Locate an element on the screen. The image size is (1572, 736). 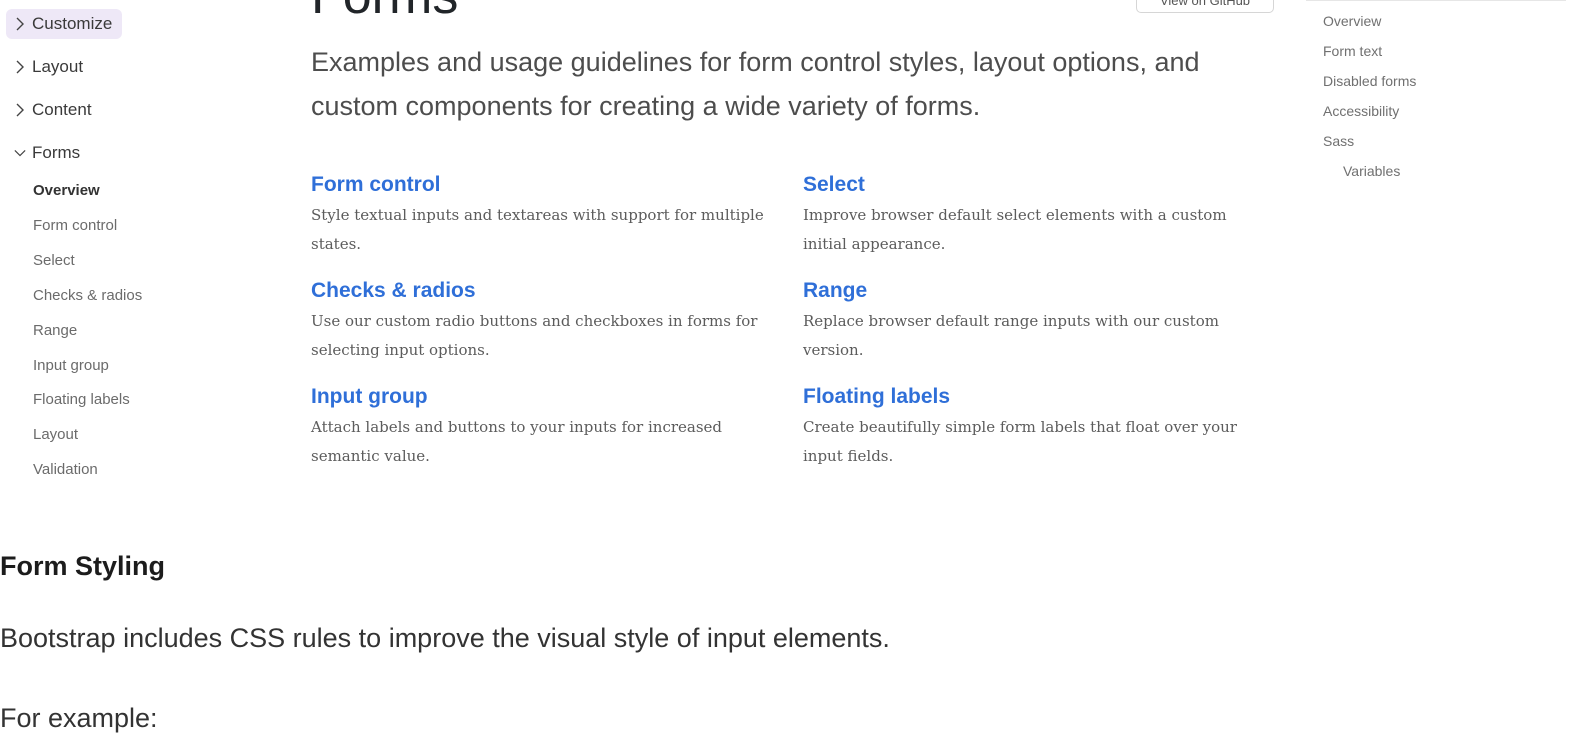
sidebar-item-overview: Overview is located at coordinates (66, 190).